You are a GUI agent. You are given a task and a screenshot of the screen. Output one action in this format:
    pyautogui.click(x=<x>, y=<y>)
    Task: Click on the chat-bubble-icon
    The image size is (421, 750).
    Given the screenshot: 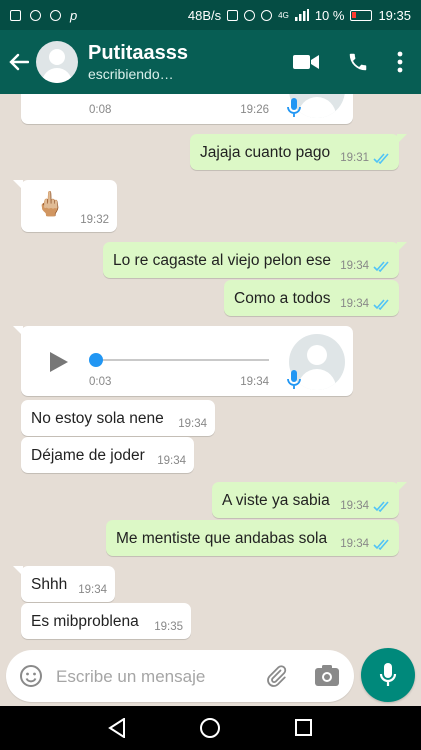 What is the action you would take?
    pyautogui.click(x=55, y=15)
    